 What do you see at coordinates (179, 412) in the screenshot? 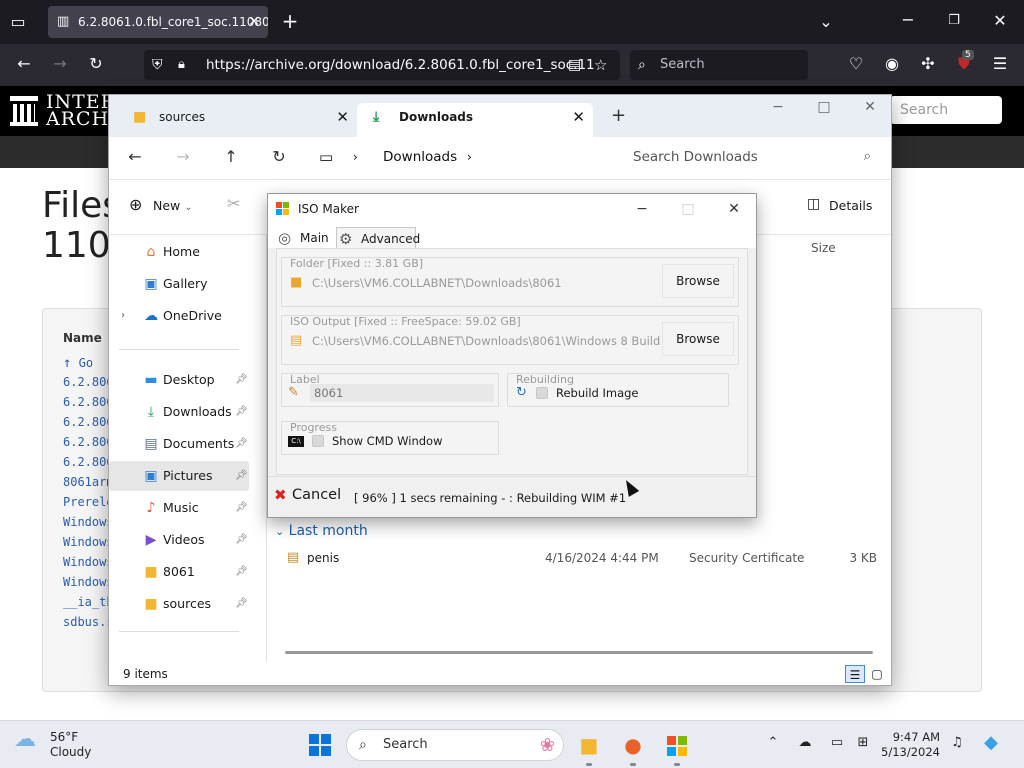
I see `sidebar-item-downloads: ⤓ Downloads 📌︎` at bounding box center [179, 412].